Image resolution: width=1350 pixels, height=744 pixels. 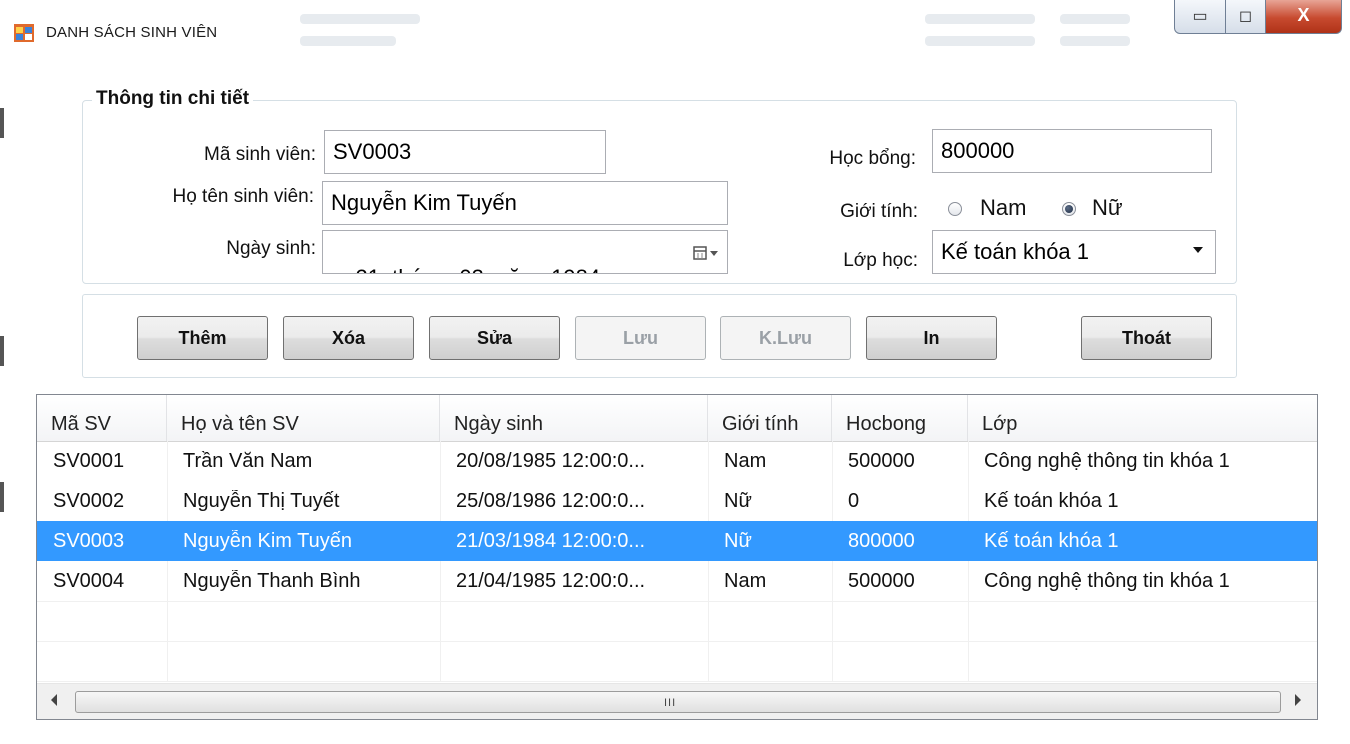 I want to click on horizontal-scrollbar: III, so click(x=677, y=701).